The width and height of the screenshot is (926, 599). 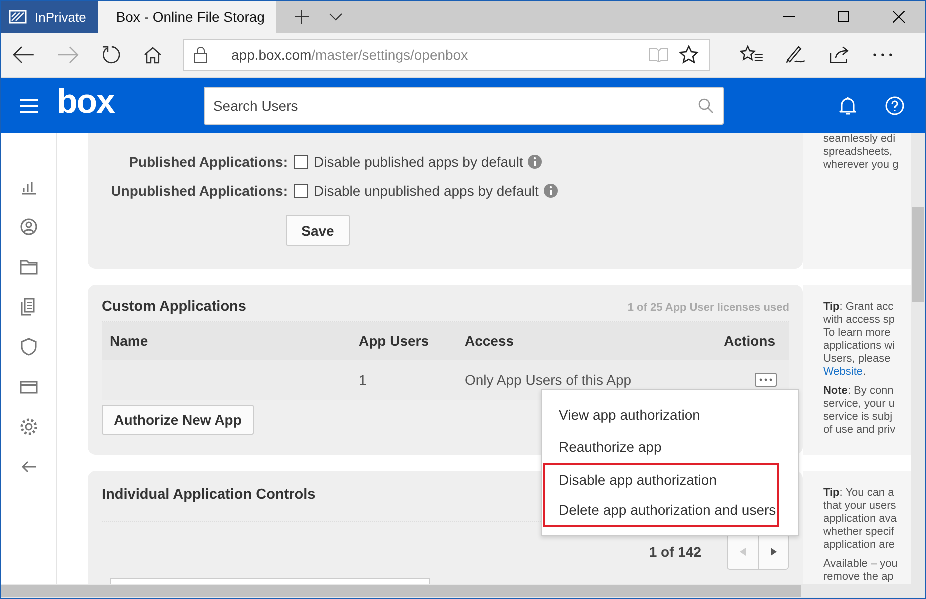 I want to click on column-header: Access, so click(x=490, y=341).